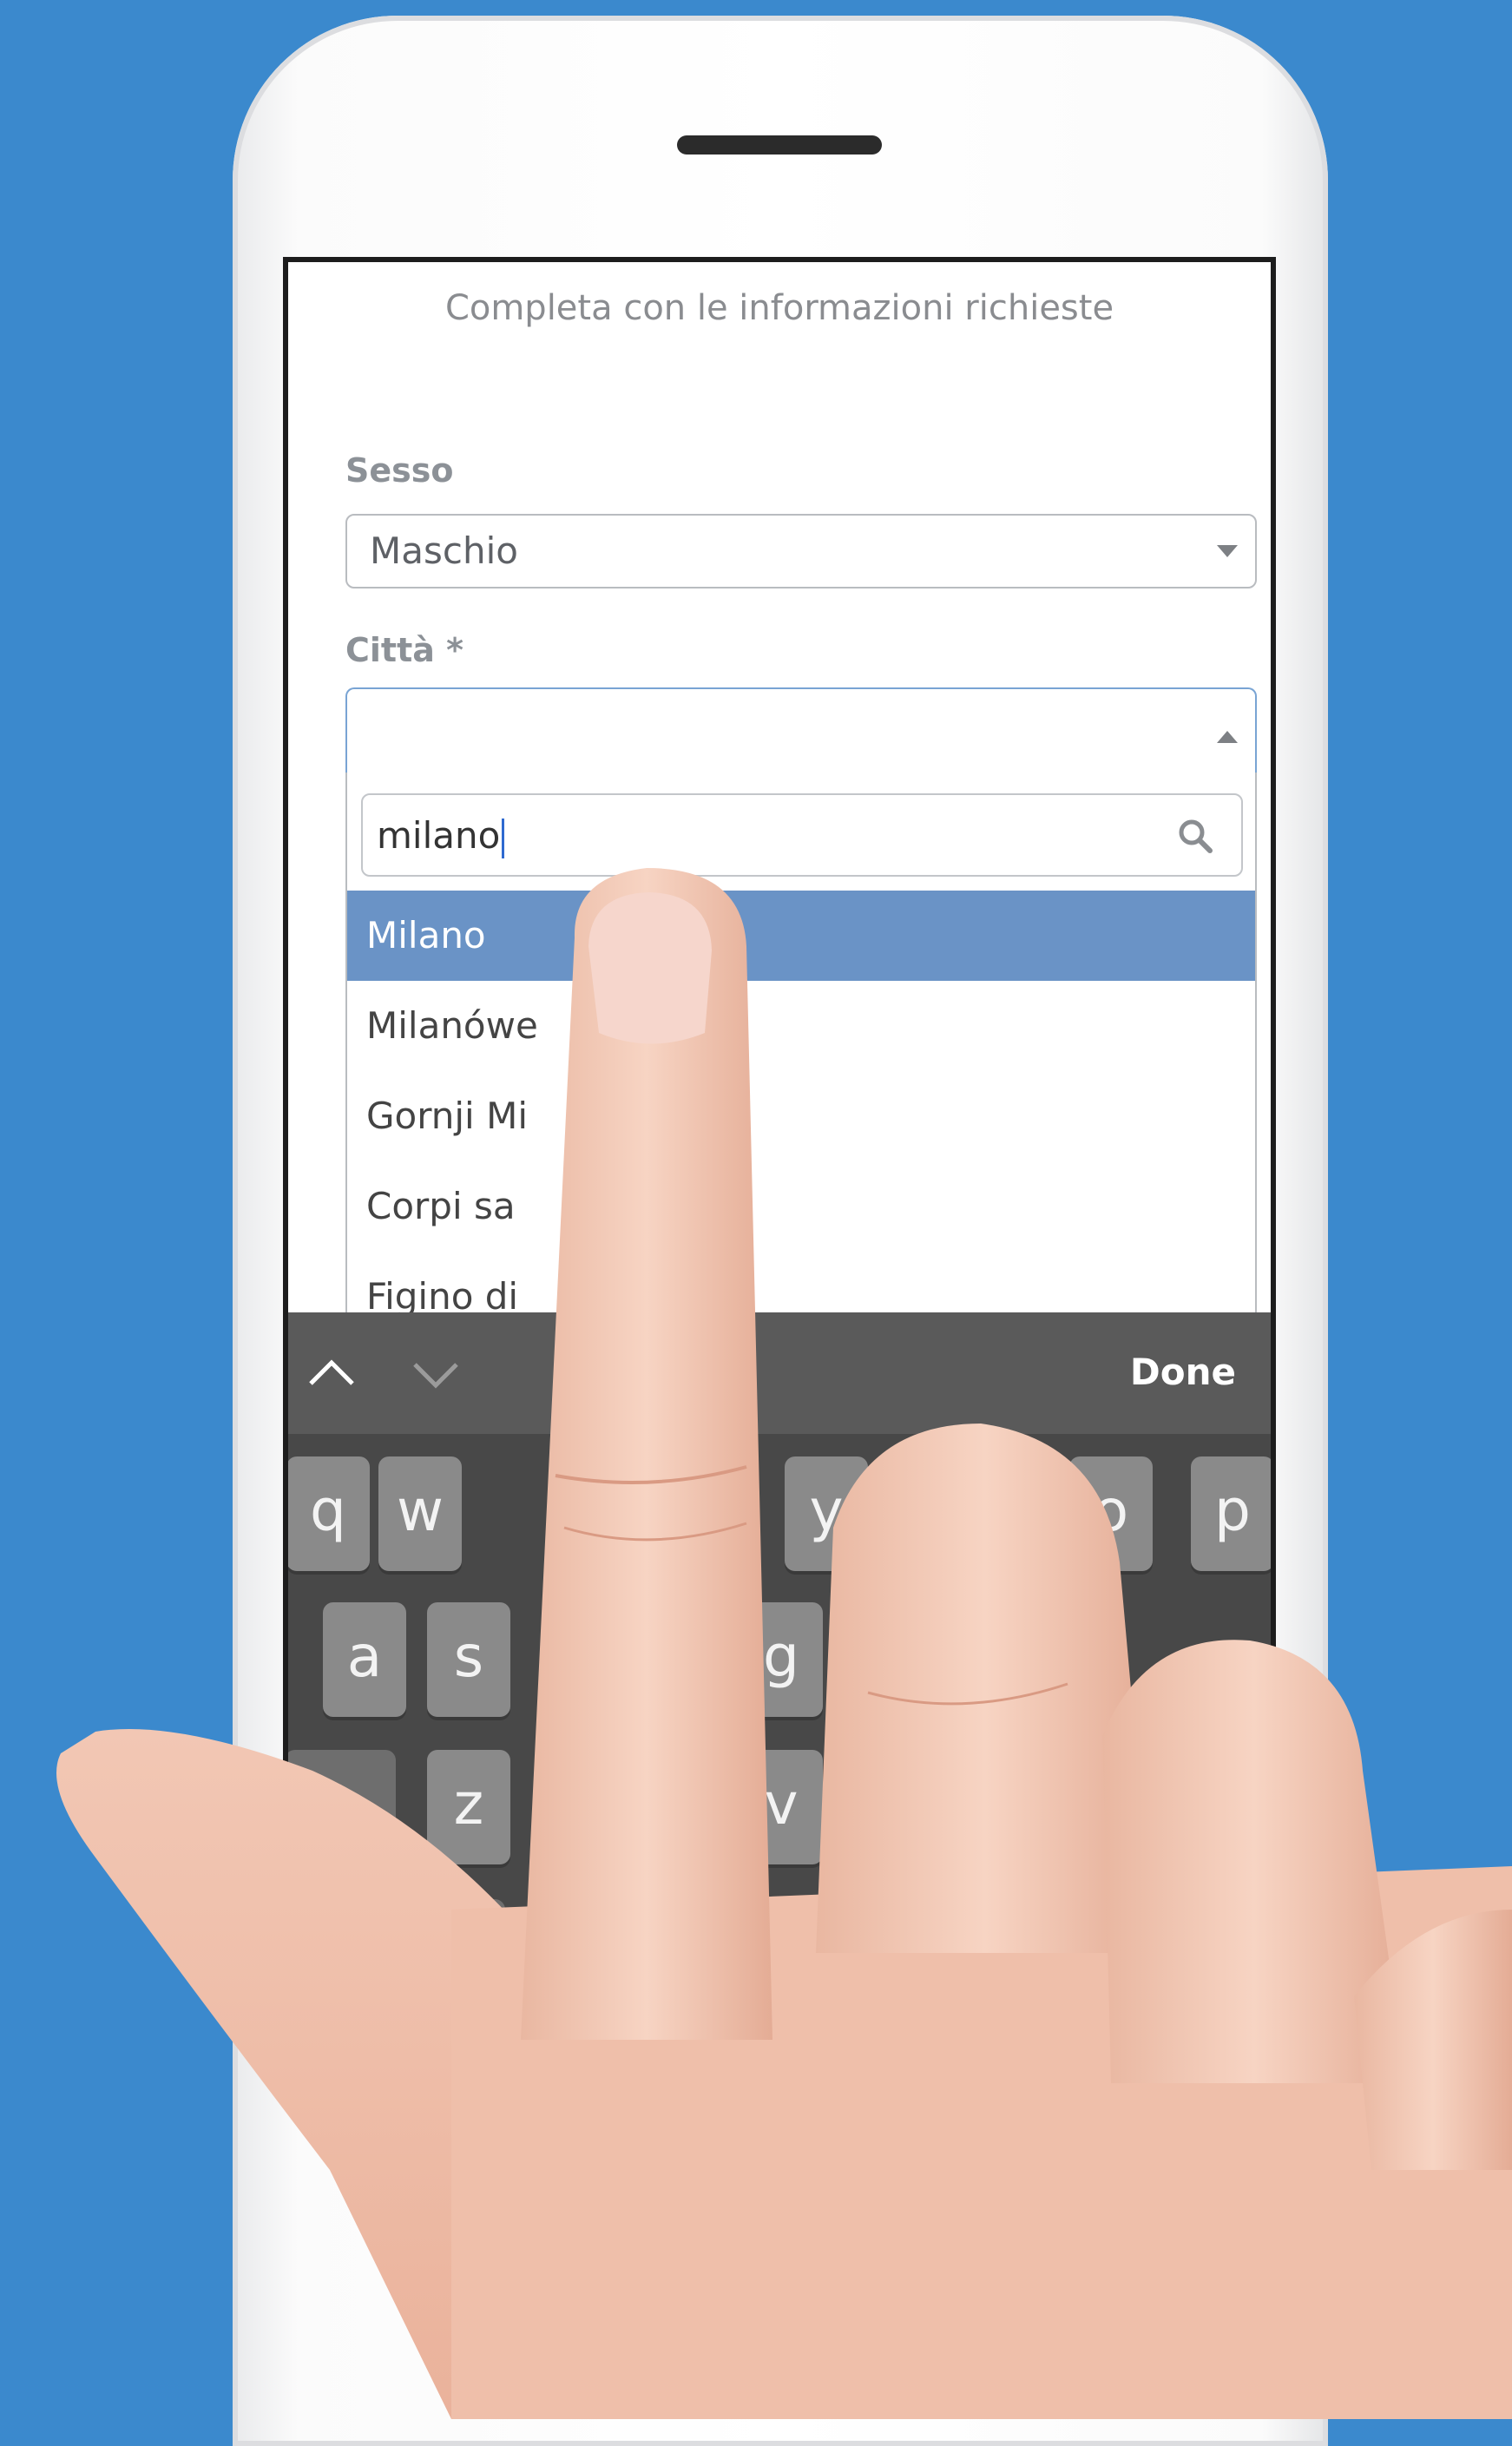  I want to click on key-o: o, so click(1111, 1514).